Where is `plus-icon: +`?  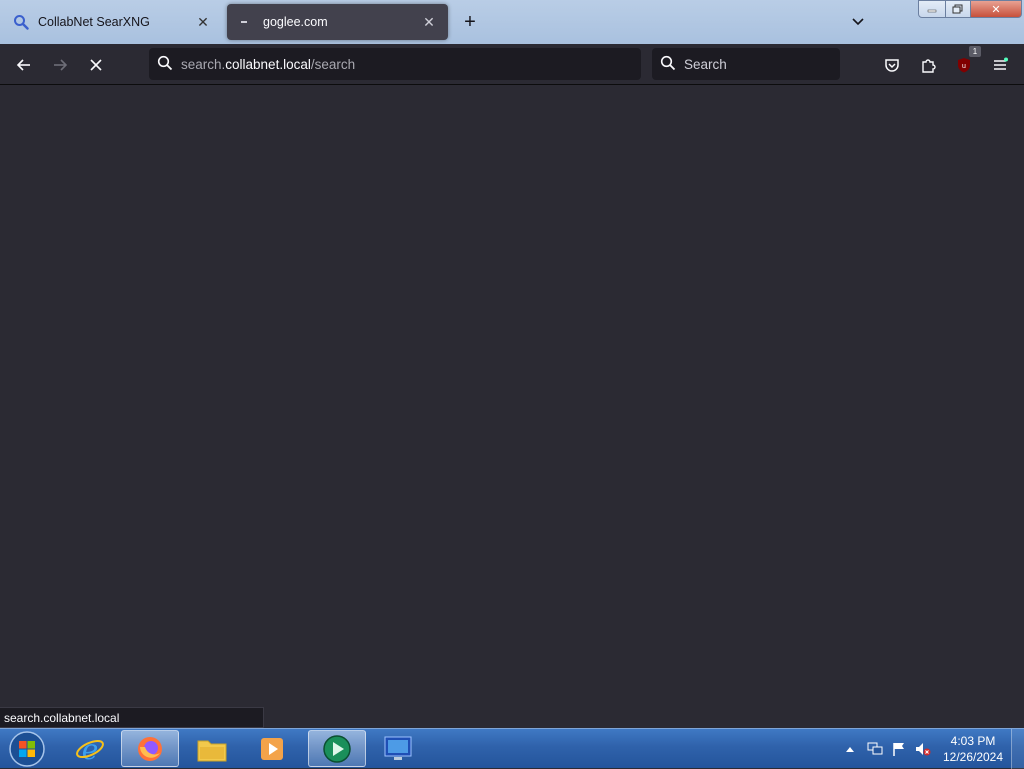 plus-icon: + is located at coordinates (470, 22).